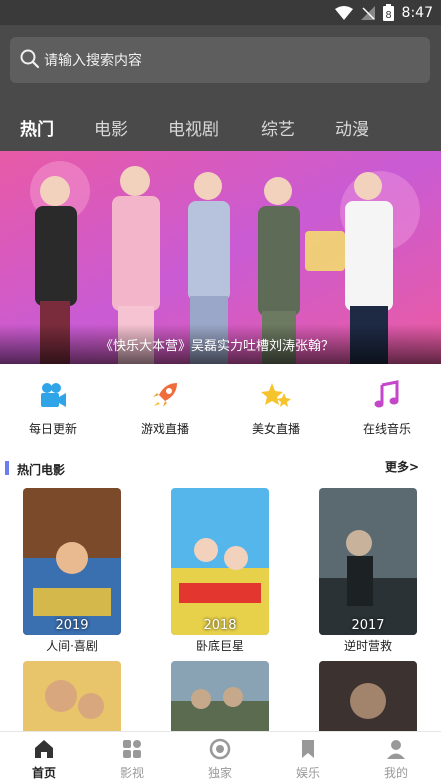 Image resolution: width=441 pixels, height=784 pixels. What do you see at coordinates (131, 773) in the screenshot?
I see `nav-label: 影视` at bounding box center [131, 773].